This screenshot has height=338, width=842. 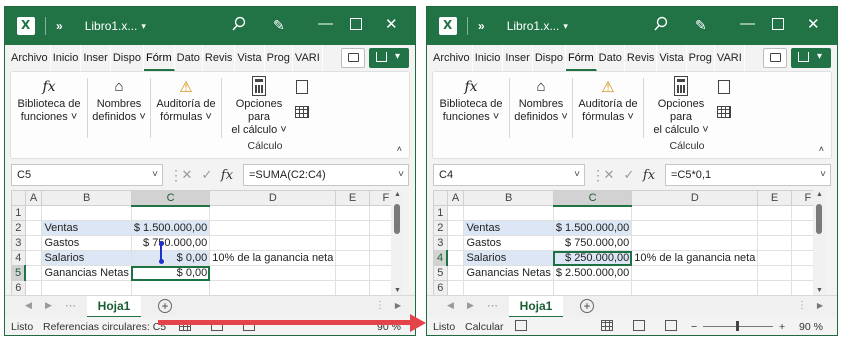 I want to click on zoom-out-icon: −, so click(x=694, y=327).